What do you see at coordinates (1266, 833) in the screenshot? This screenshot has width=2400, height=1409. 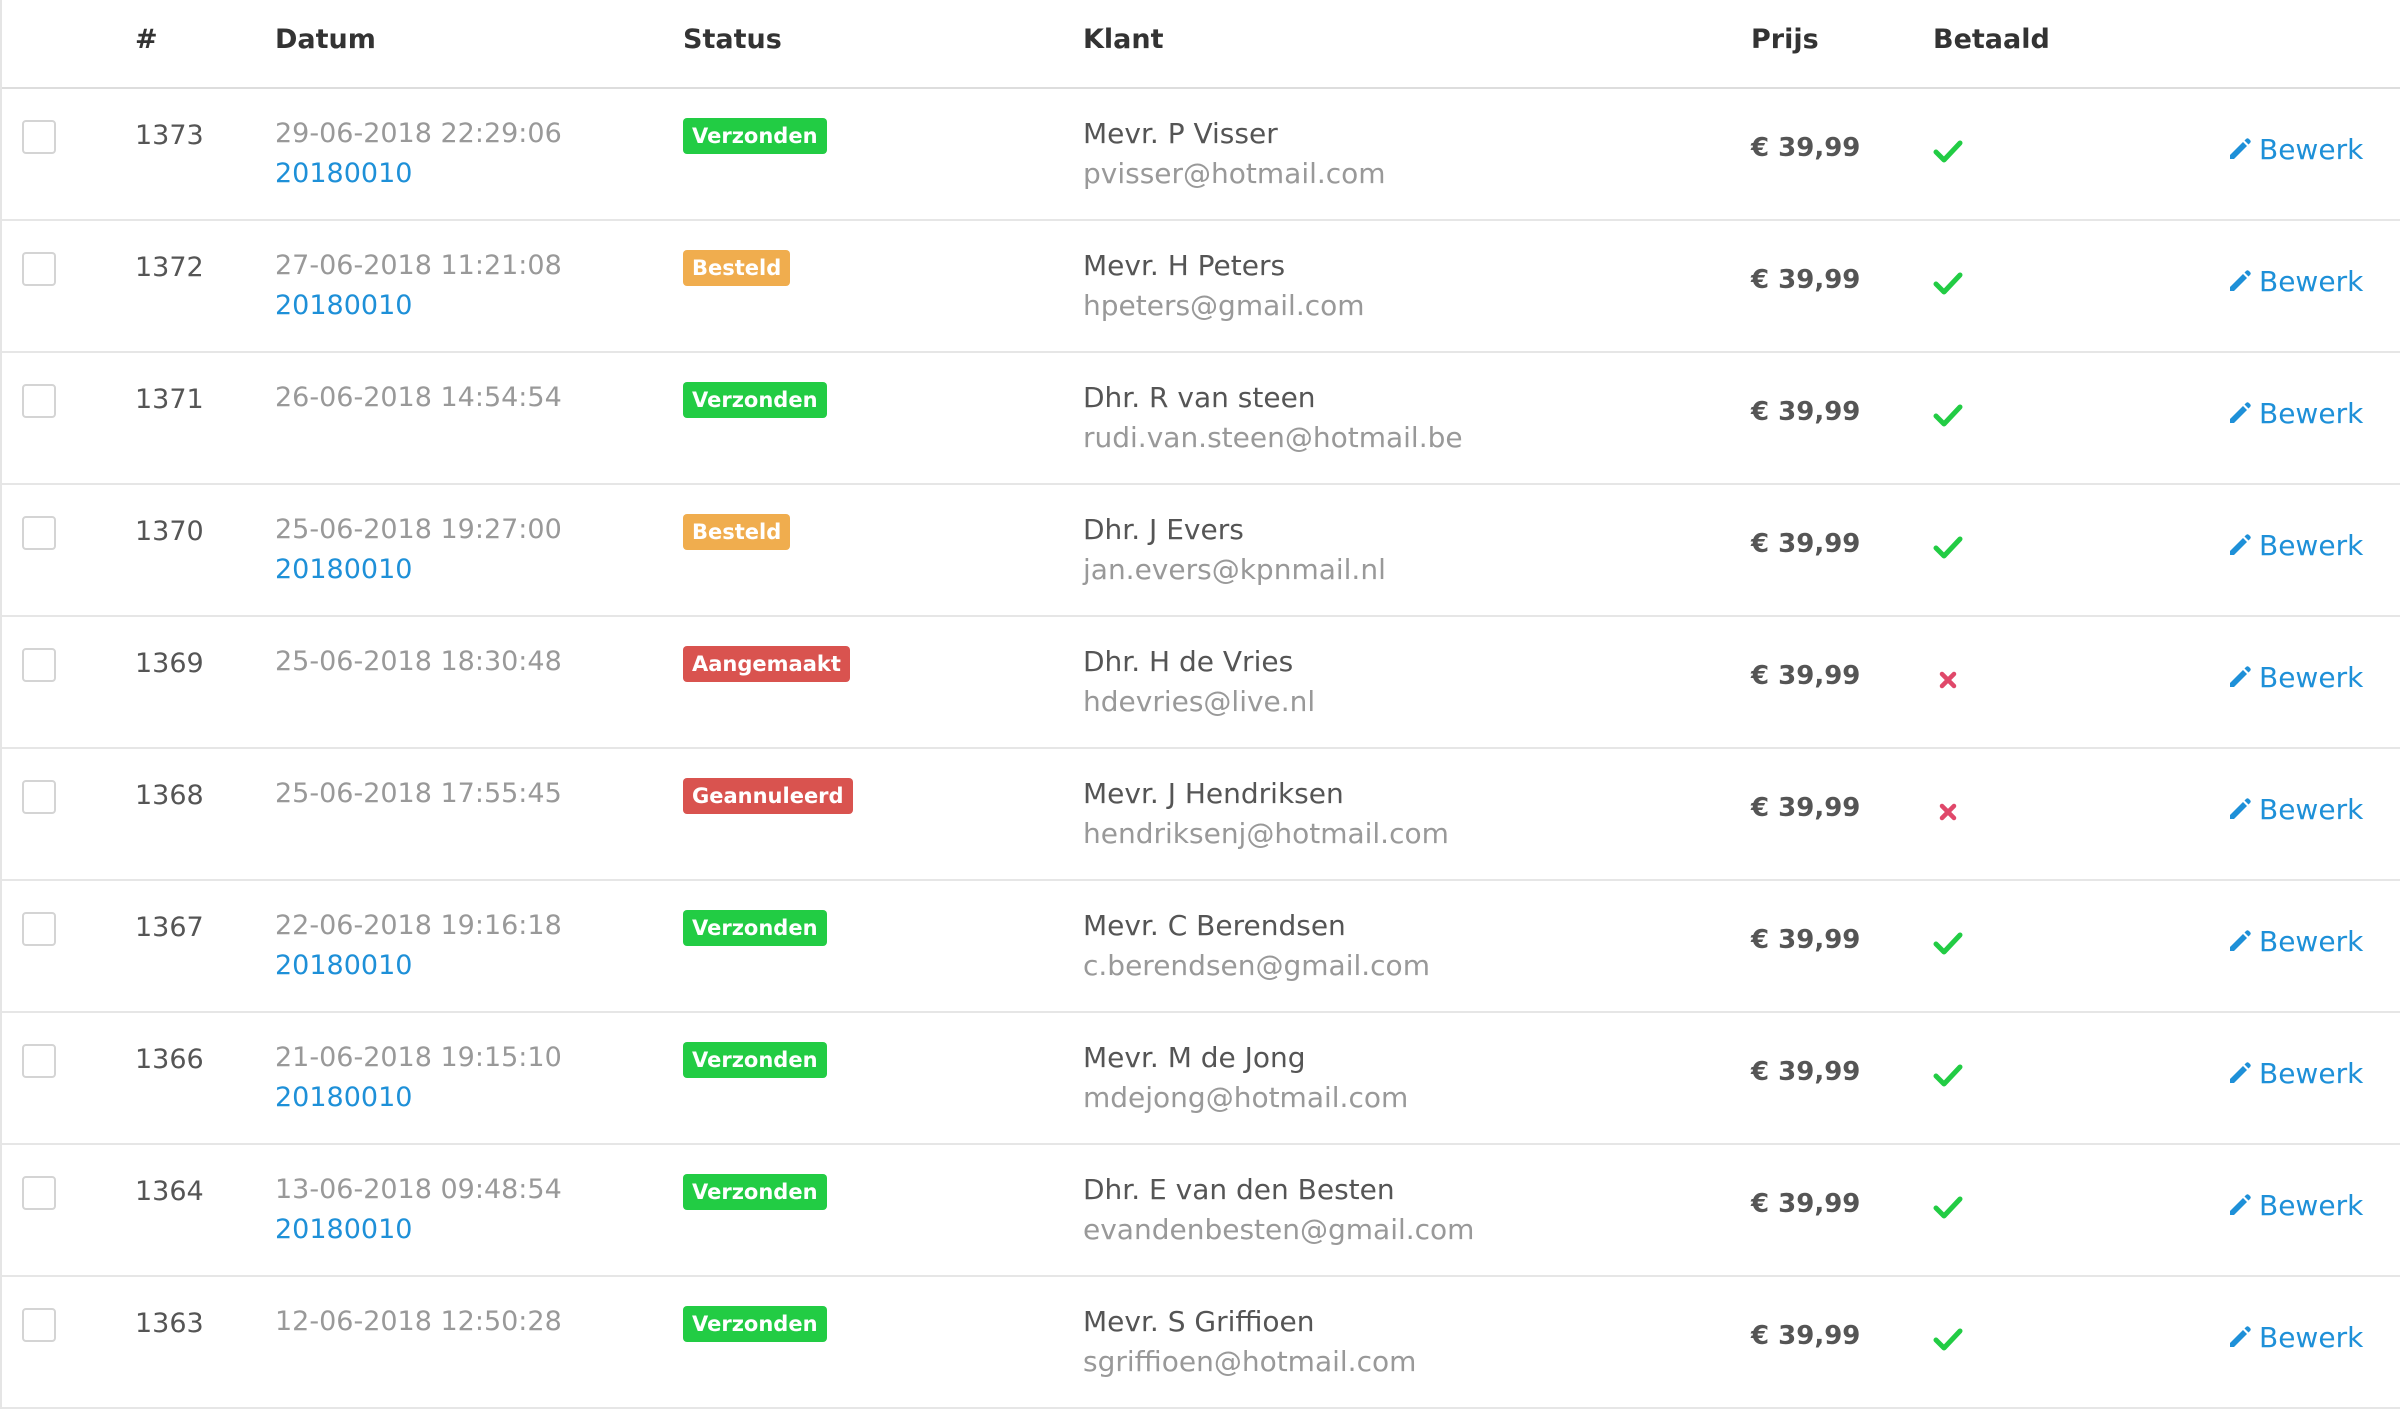 I see `customer-email: hendriksenj@hotmail.com` at bounding box center [1266, 833].